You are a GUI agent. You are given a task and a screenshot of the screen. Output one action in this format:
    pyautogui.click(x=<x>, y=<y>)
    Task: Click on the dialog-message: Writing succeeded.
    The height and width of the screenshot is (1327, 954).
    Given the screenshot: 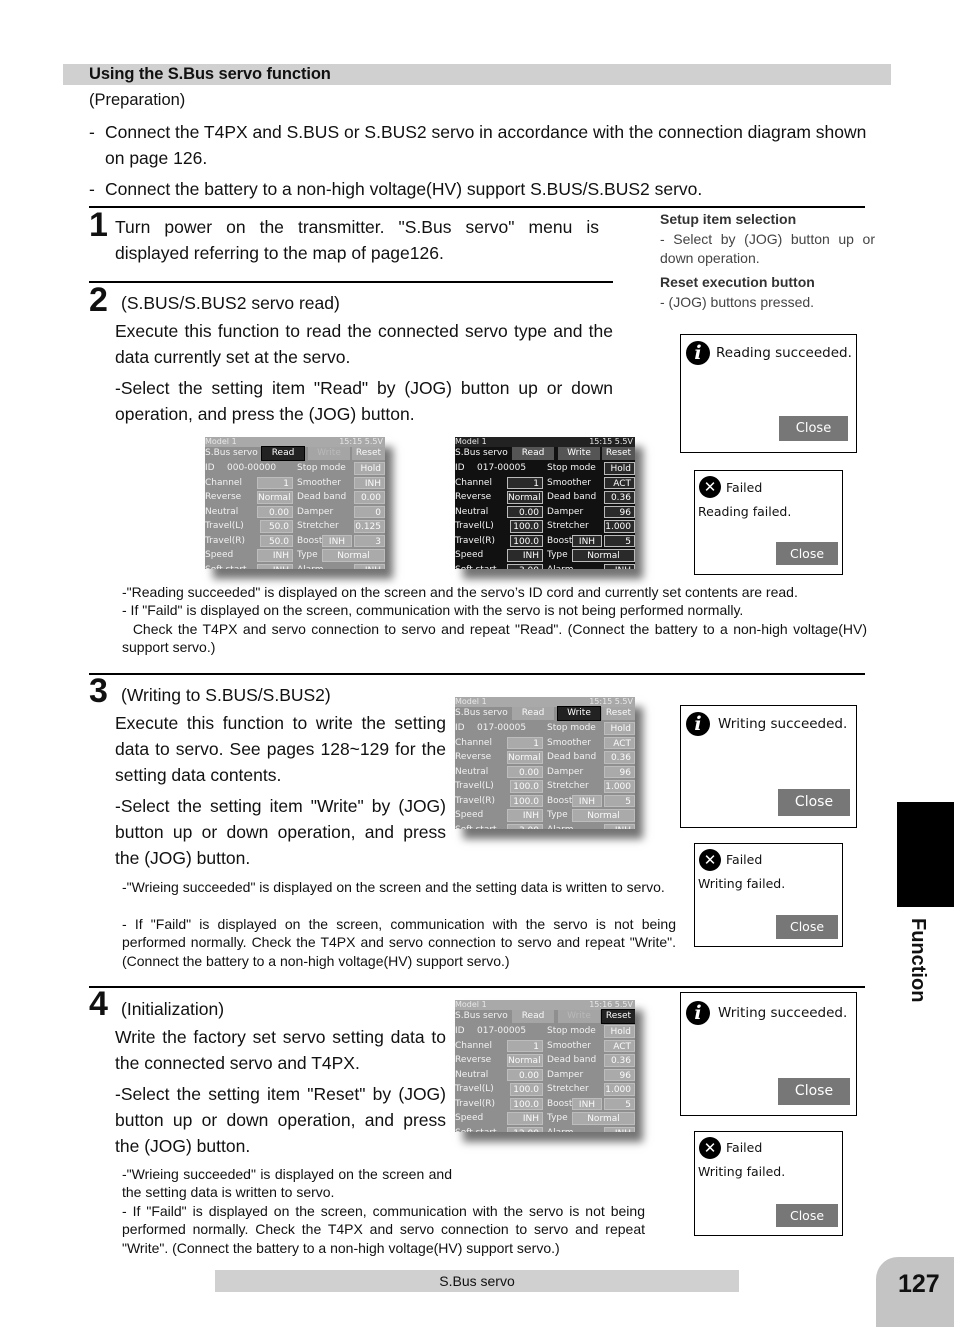 What is the action you would take?
    pyautogui.click(x=783, y=724)
    